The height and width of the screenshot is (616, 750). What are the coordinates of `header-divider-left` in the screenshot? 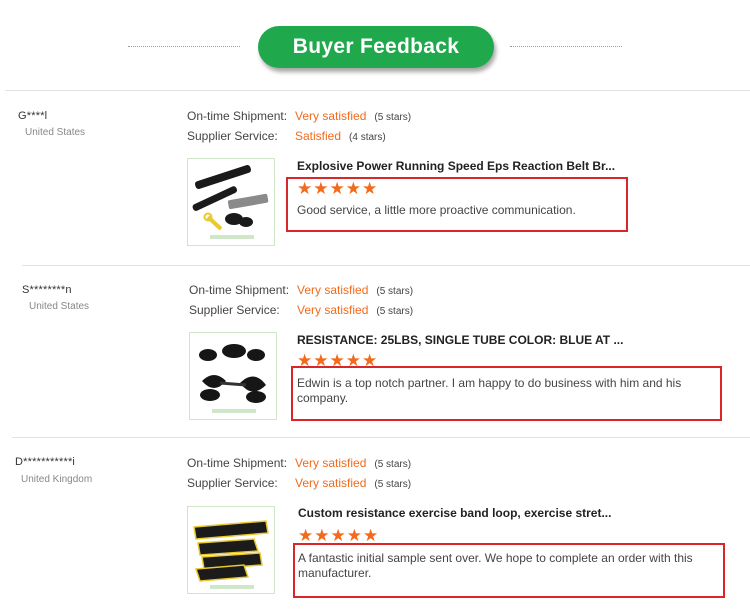 It's located at (184, 46).